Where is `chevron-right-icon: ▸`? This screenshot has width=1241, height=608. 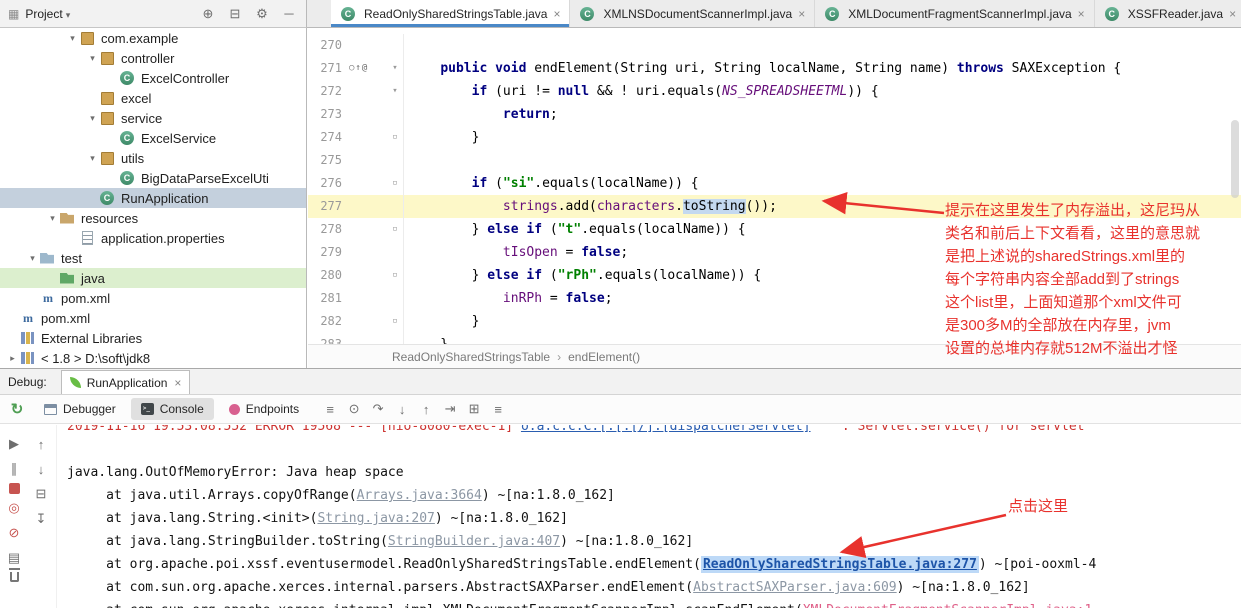 chevron-right-icon: ▸ is located at coordinates (12, 358).